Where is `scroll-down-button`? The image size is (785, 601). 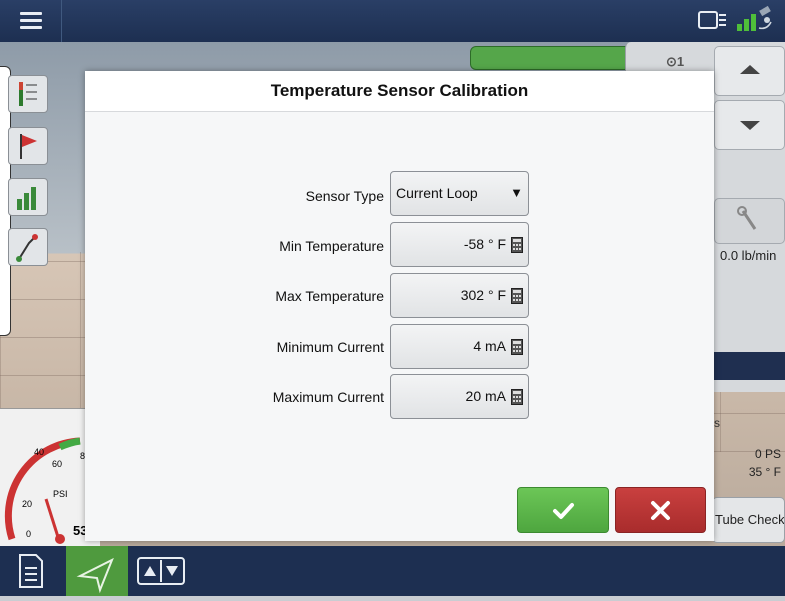
scroll-down-button is located at coordinates (749, 125).